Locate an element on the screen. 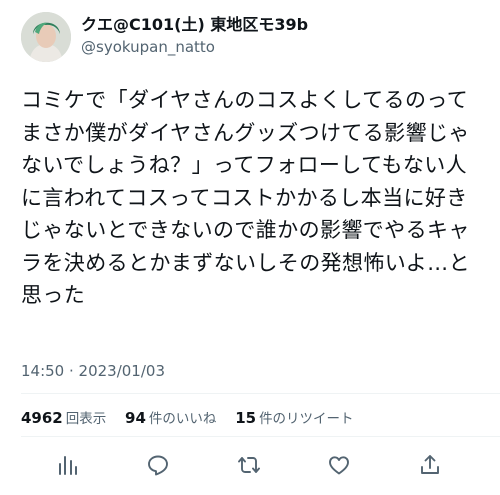  views-count: 4962 is located at coordinates (42, 418).